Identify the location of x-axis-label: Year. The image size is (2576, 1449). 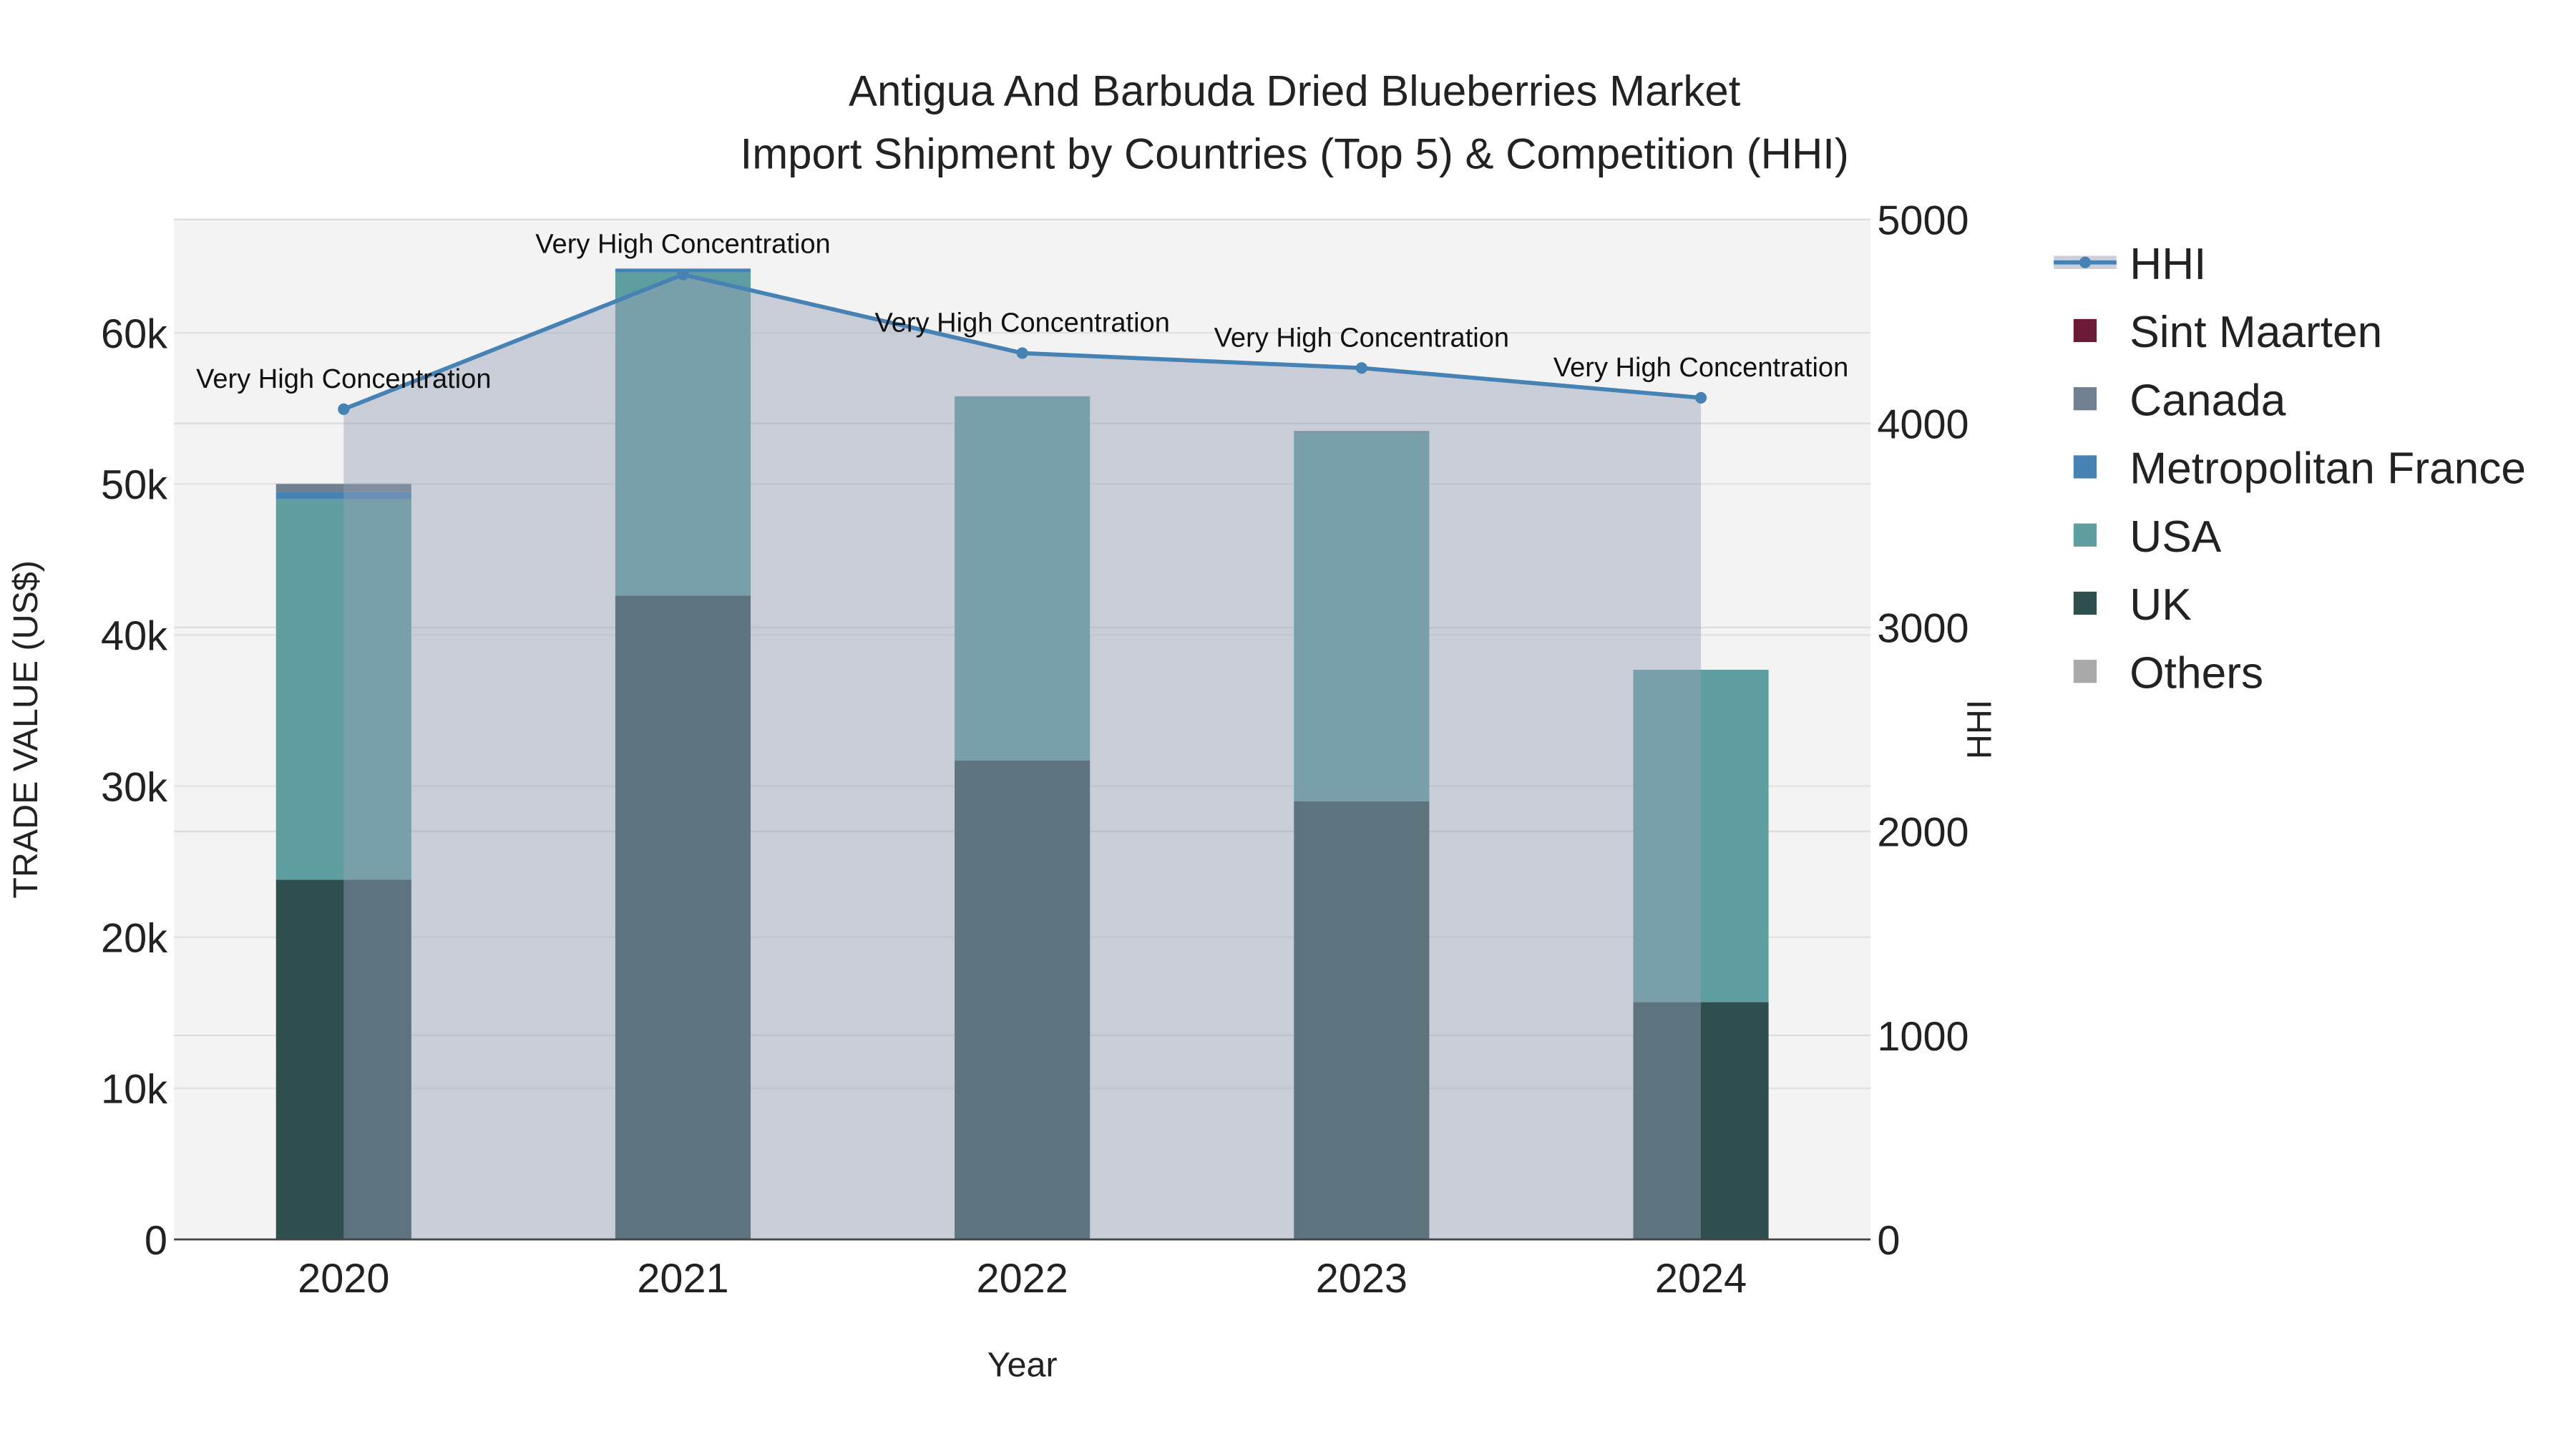
(1022, 1365).